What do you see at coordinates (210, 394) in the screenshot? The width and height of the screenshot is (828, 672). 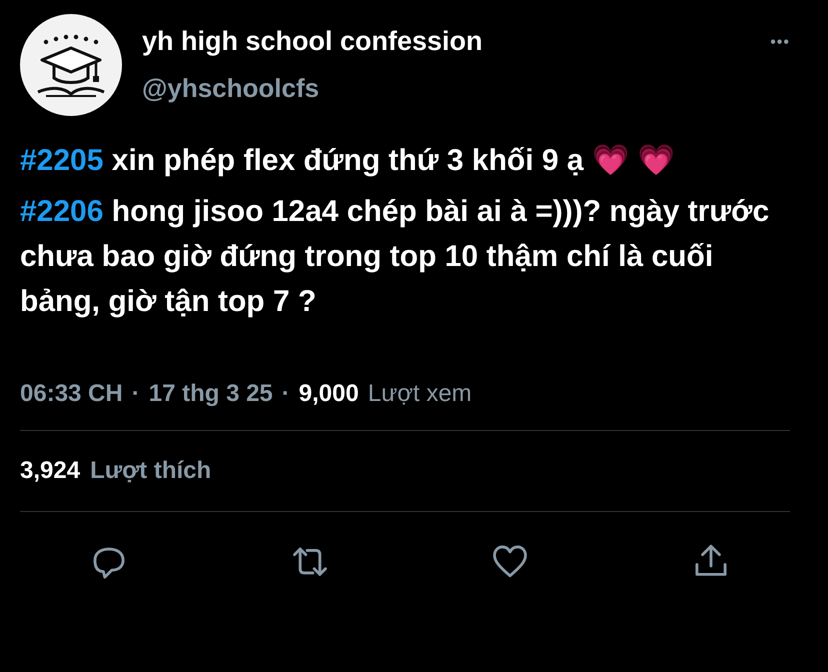 I see `post-date: 17 thg 3 25` at bounding box center [210, 394].